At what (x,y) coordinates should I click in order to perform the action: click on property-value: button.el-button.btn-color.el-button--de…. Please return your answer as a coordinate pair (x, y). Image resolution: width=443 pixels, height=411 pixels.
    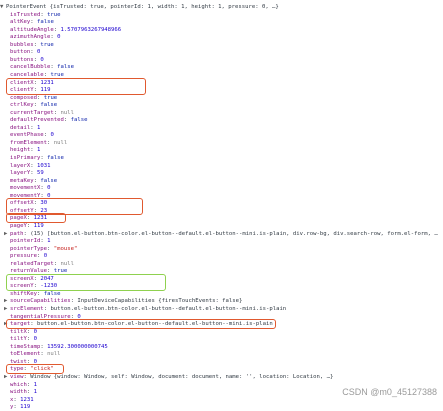
    Looking at the image, I should click on (168, 309).